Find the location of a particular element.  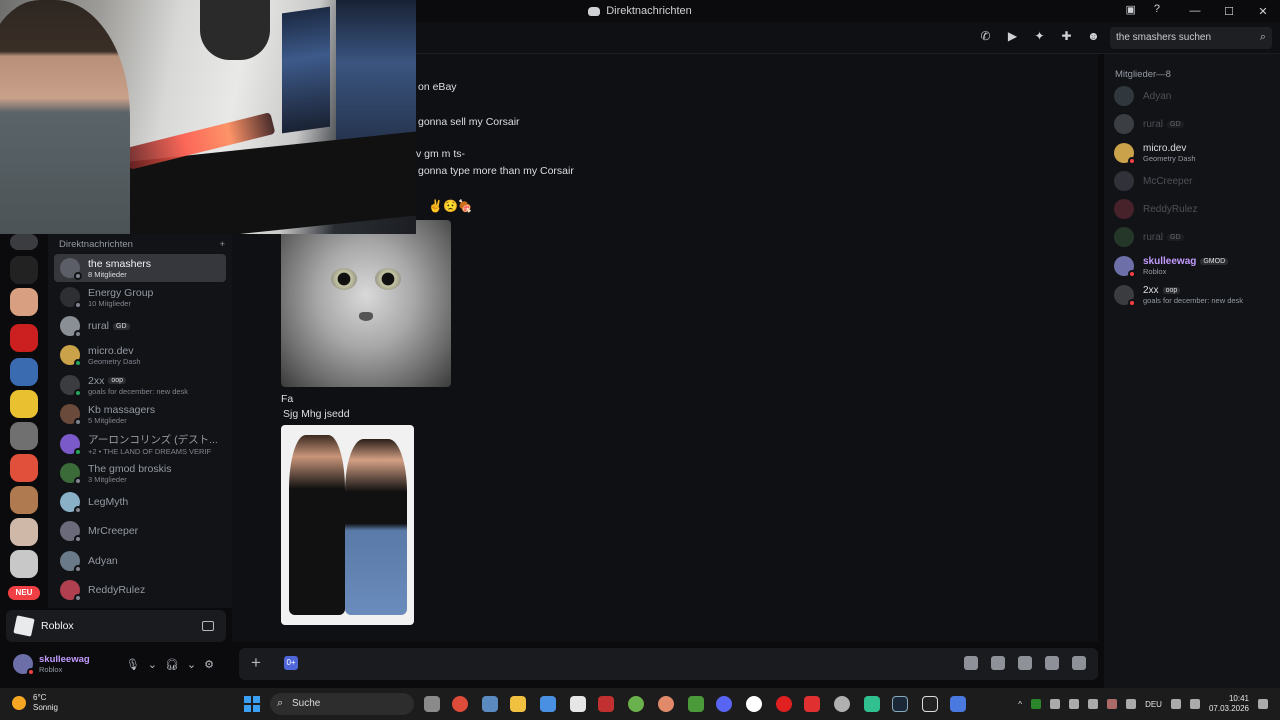

mute-icon: 🎙︎ is located at coordinates (133, 664).